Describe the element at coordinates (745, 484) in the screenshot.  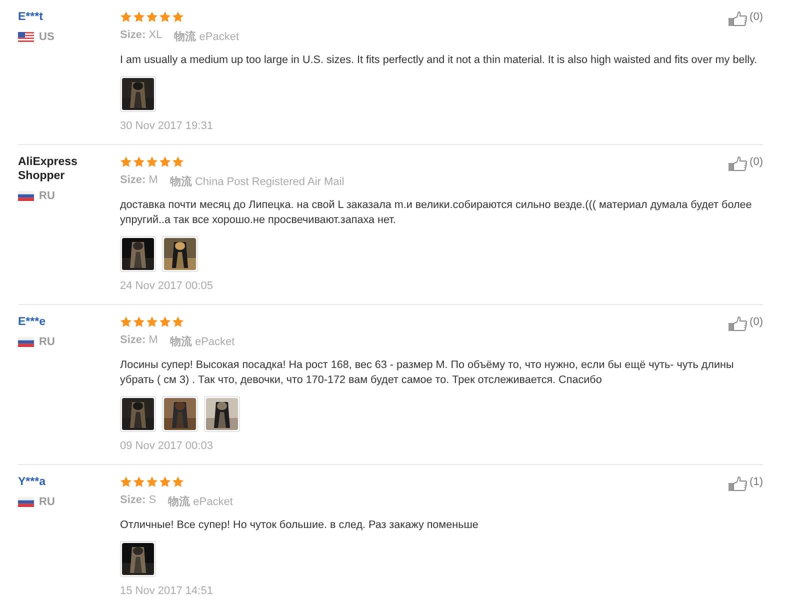
I see `helpful-button: (1)` at that location.